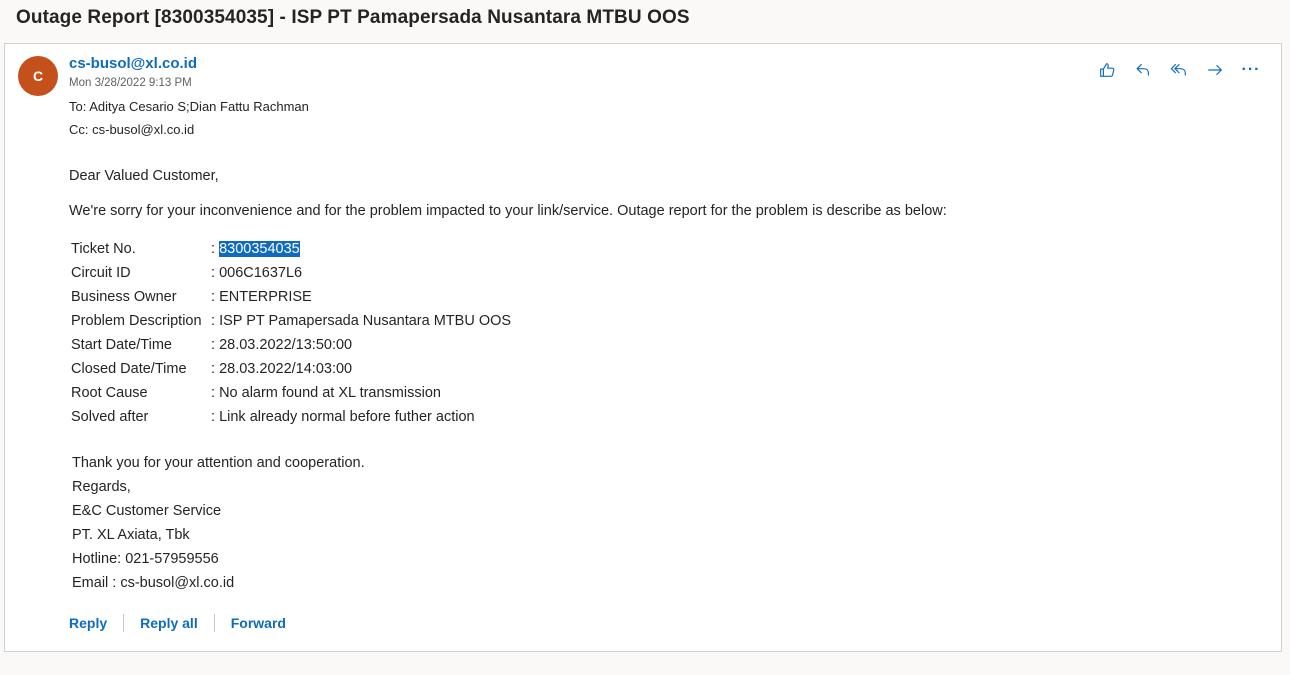 The height and width of the screenshot is (675, 1290). I want to click on details-value: Link already normal before futher action, so click(347, 417).